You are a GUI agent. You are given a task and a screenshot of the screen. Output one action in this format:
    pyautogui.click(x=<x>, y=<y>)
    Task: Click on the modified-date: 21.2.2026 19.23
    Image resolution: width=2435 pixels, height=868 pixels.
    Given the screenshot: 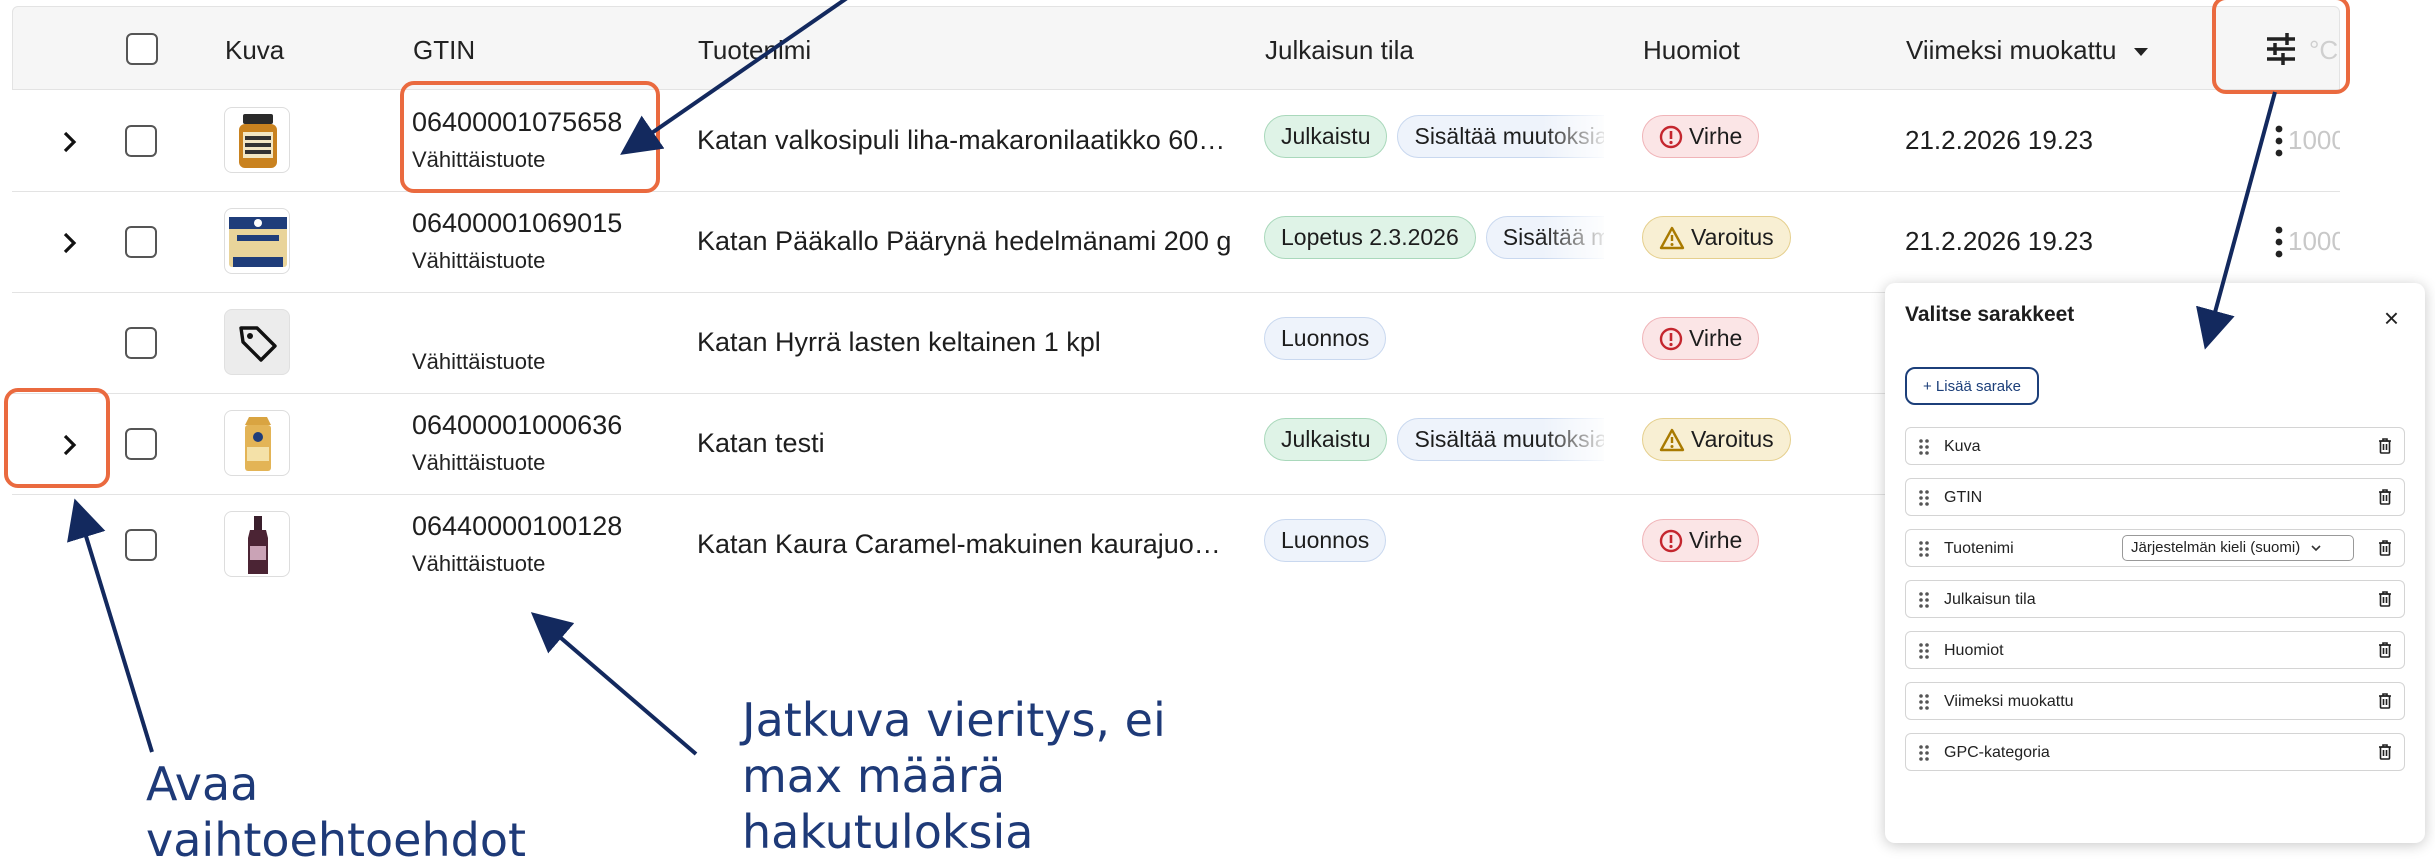 What is the action you would take?
    pyautogui.click(x=1999, y=241)
    